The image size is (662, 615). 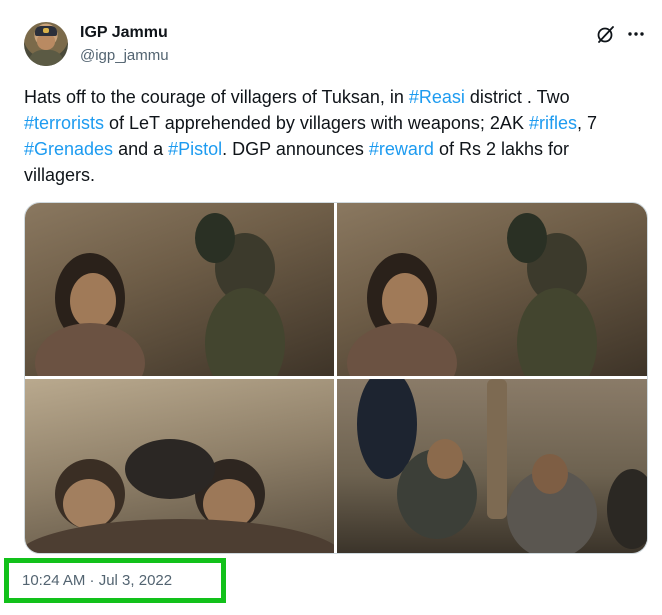 I want to click on timestamp-highlight, so click(x=115, y=580).